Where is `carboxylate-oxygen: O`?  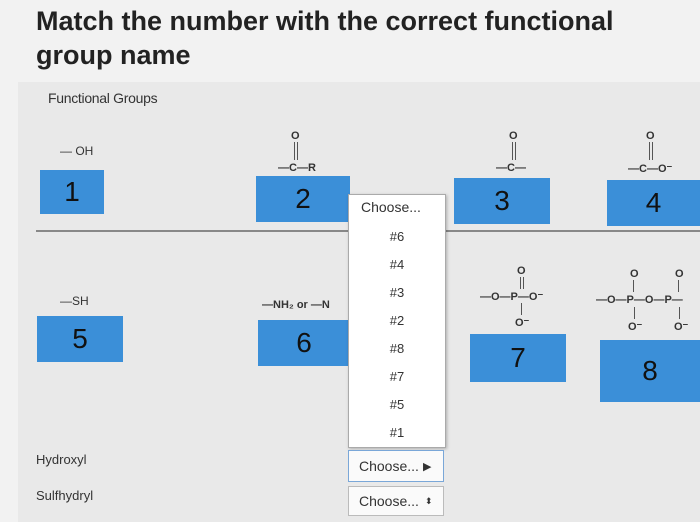 carboxylate-oxygen: O is located at coordinates (650, 136).